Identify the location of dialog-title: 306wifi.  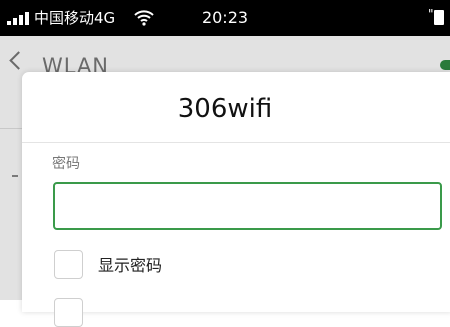
(225, 109).